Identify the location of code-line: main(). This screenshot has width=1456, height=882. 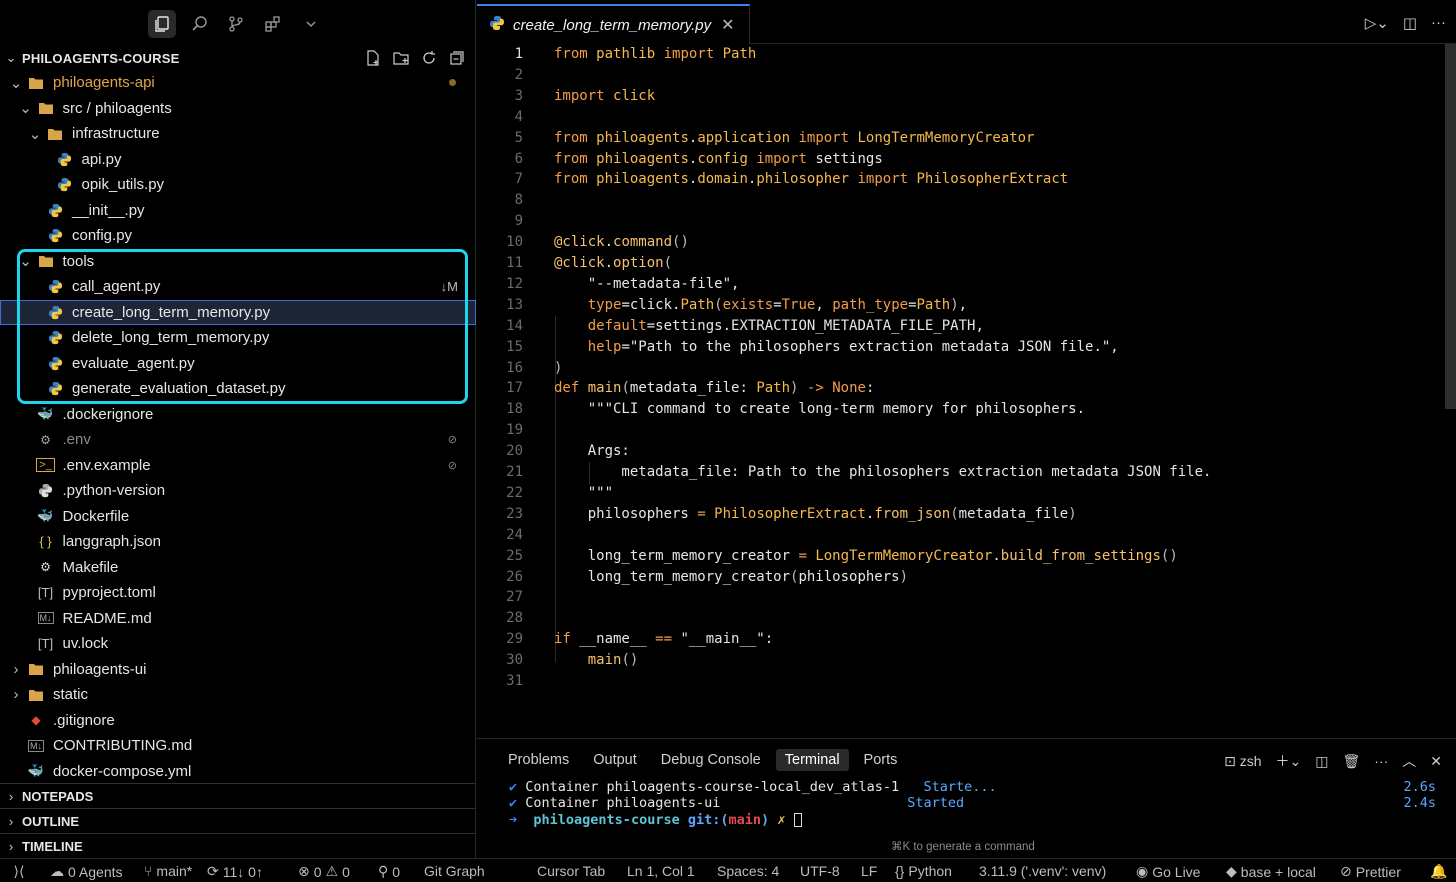
(596, 660).